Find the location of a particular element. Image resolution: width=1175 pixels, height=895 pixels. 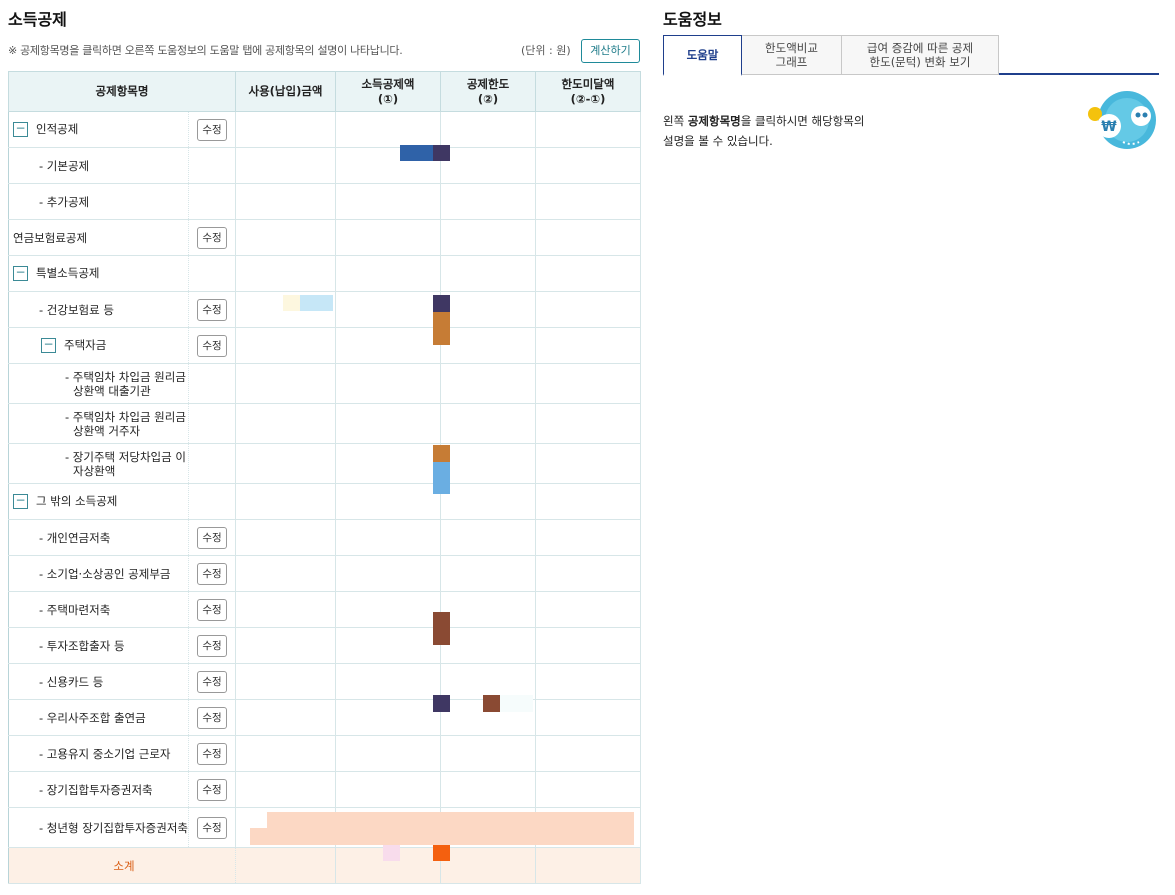

edit-cell is located at coordinates (212, 383).